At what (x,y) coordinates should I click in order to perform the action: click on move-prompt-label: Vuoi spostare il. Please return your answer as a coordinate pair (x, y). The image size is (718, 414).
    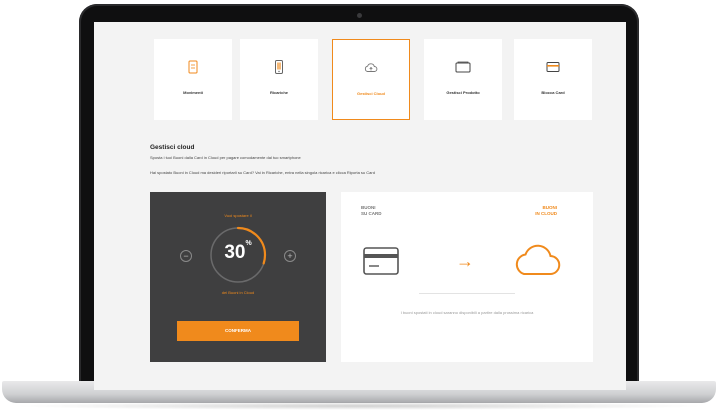
    Looking at the image, I should click on (238, 215).